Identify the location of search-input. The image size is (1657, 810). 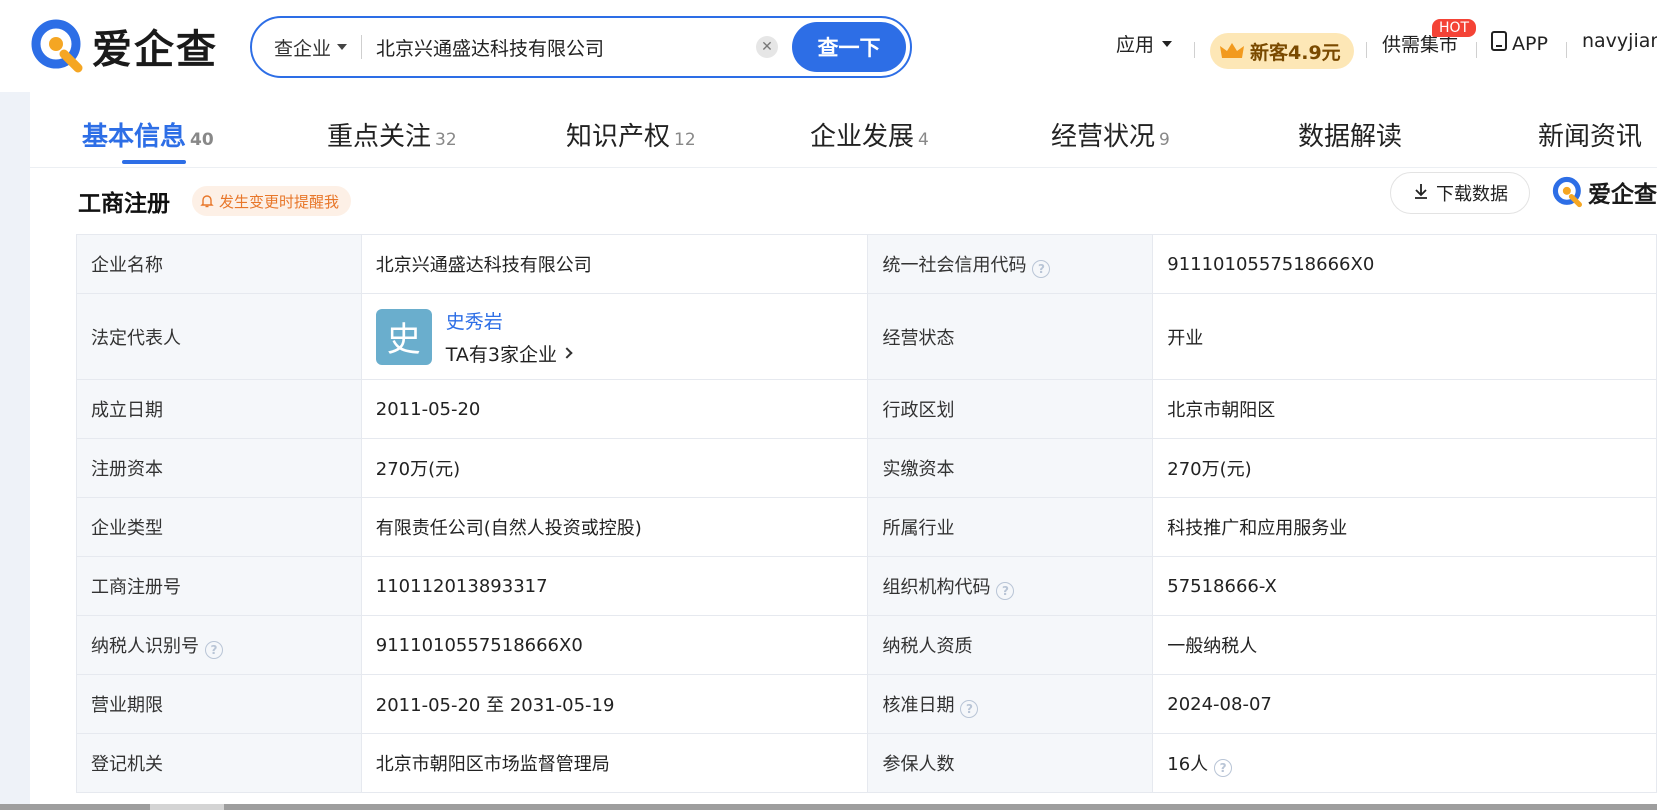
(566, 47).